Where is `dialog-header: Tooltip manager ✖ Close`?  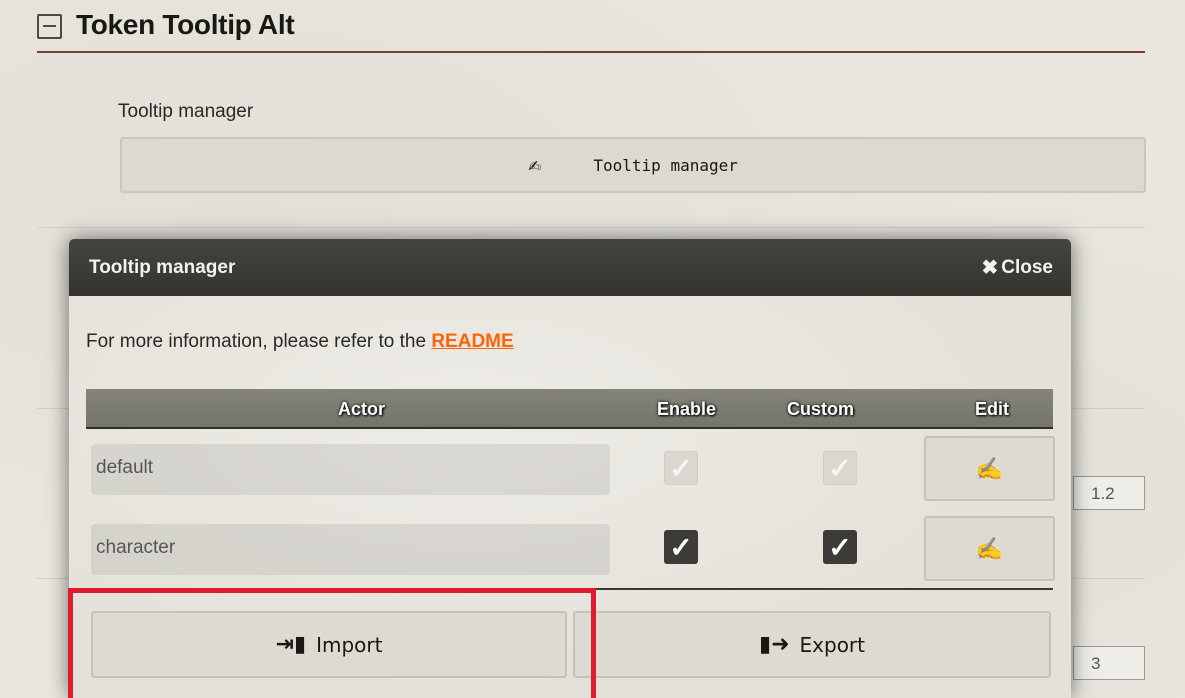
dialog-header: Tooltip manager ✖ Close is located at coordinates (570, 267).